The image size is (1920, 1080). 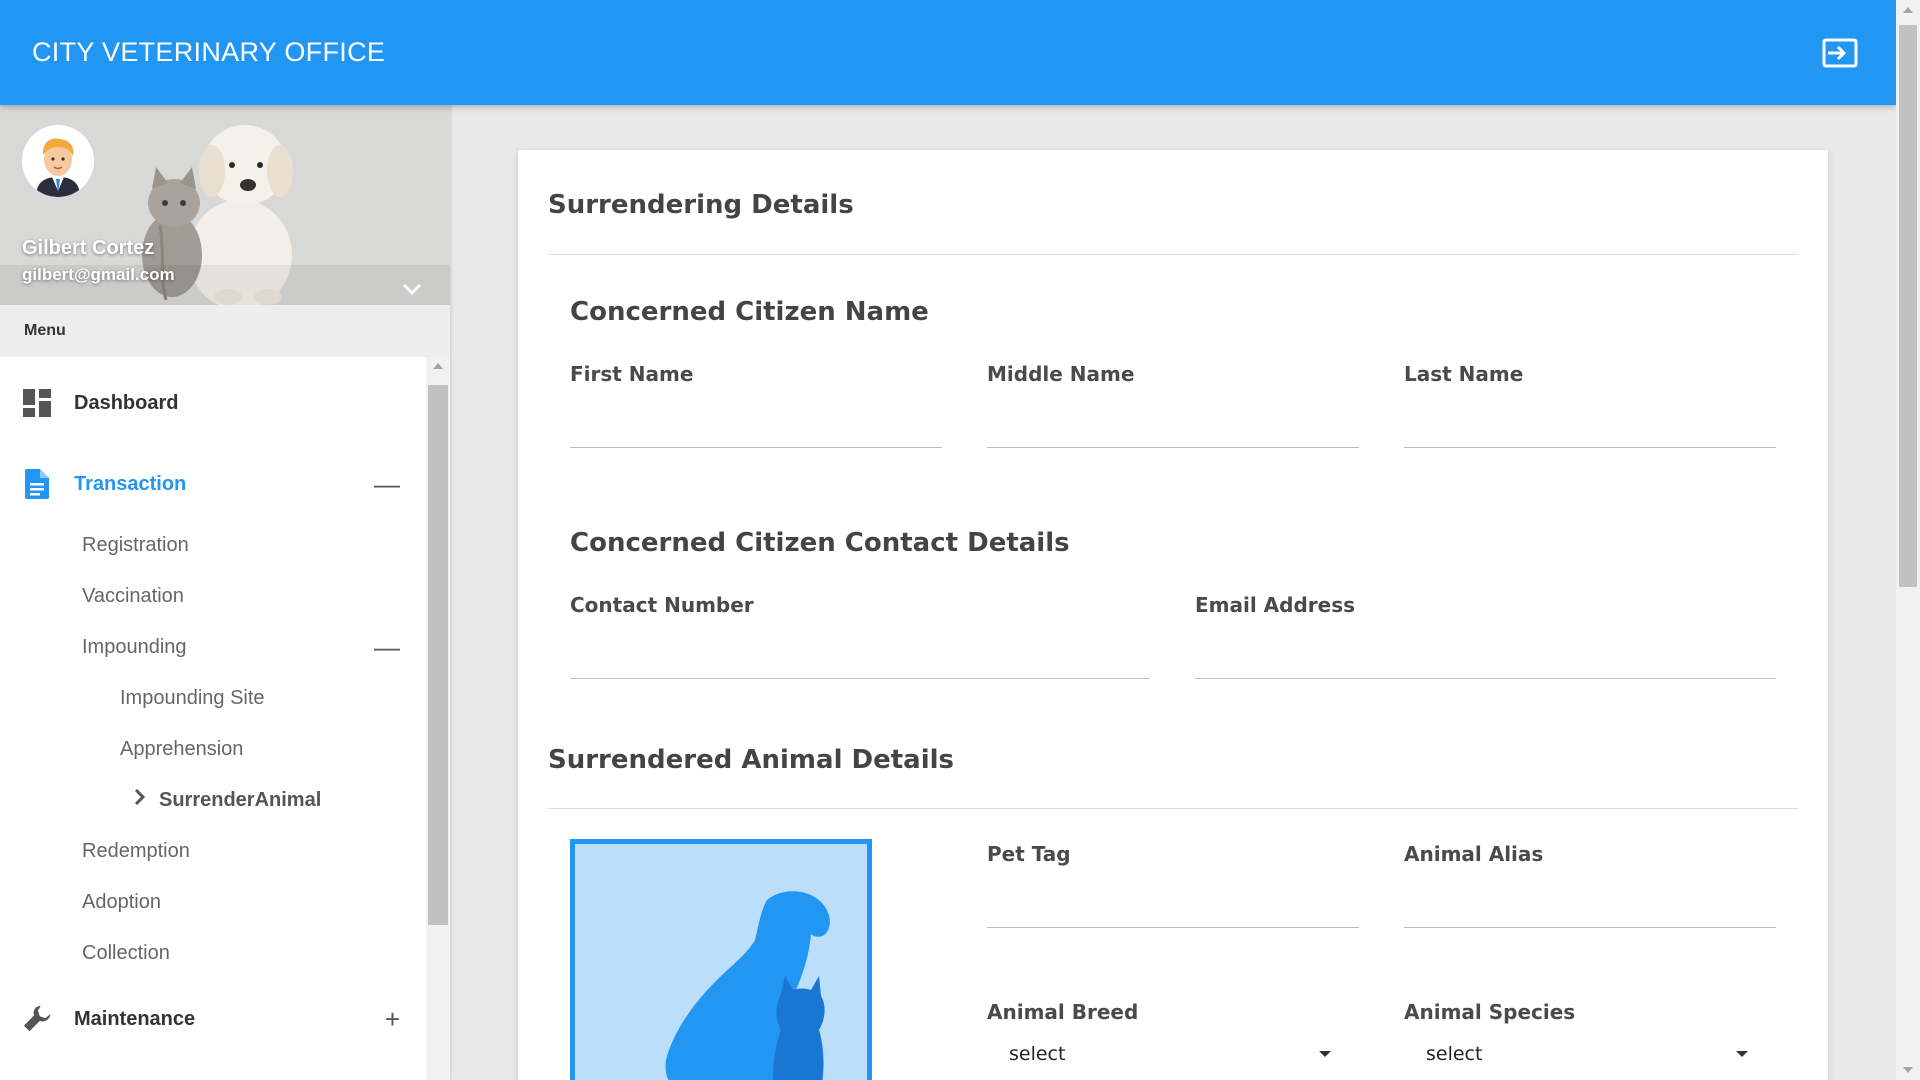 I want to click on nav-redemption: Redemption, so click(x=213, y=851).